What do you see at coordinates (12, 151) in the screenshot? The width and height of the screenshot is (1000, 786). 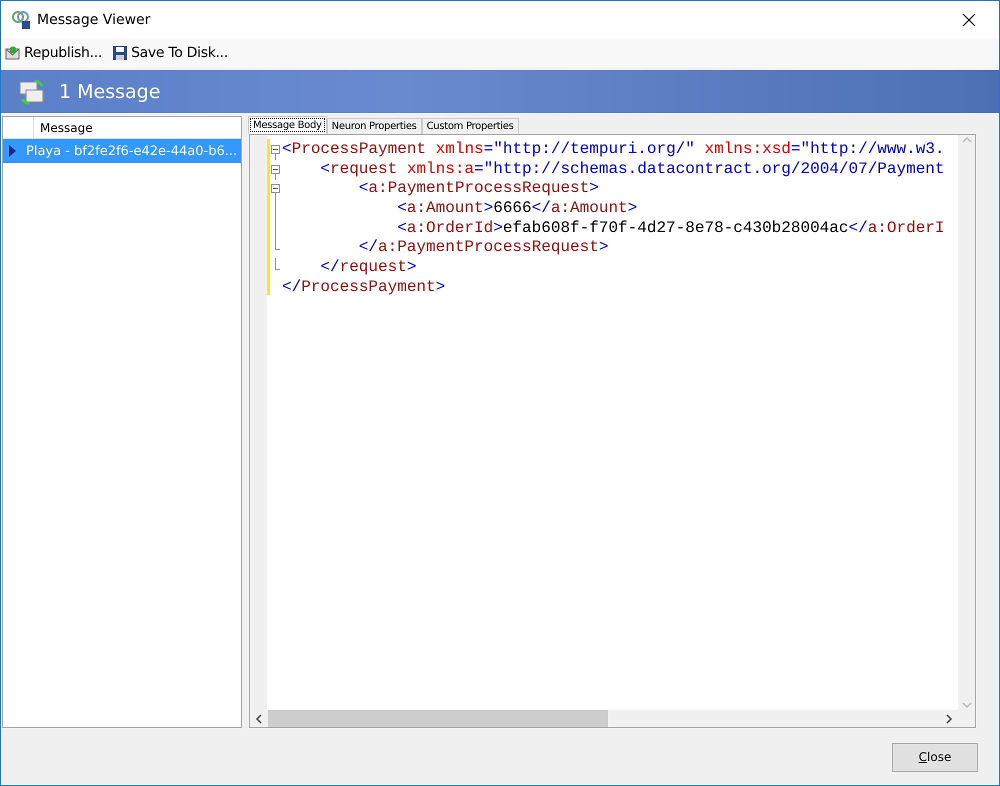 I see `row-pointer-icon` at bounding box center [12, 151].